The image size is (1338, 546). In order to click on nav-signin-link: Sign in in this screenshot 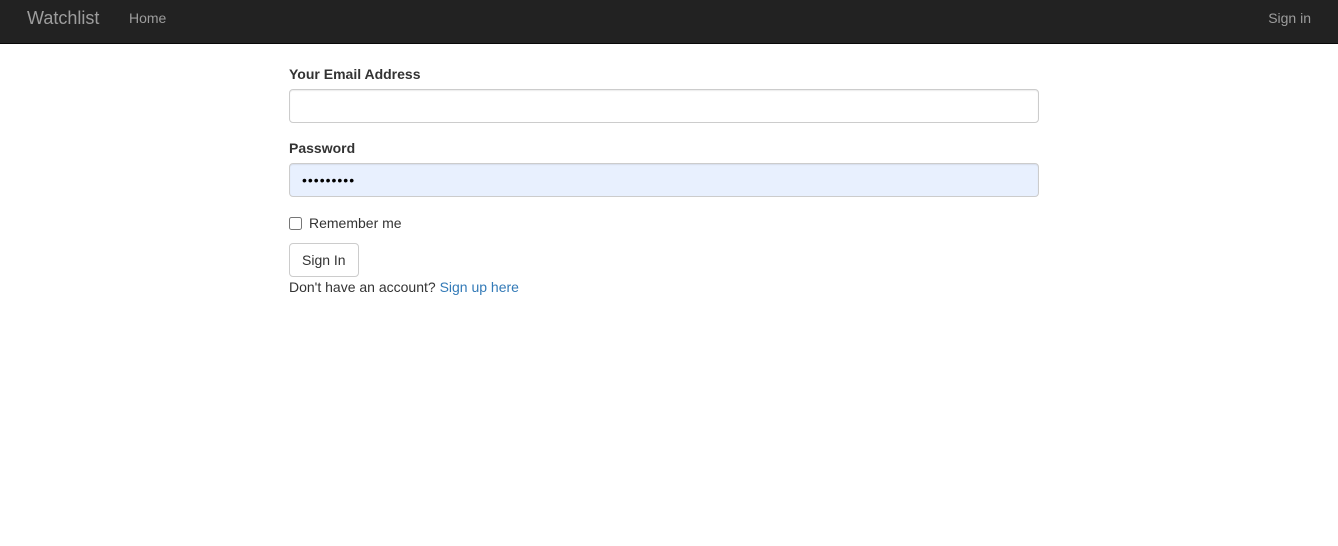, I will do `click(1289, 18)`.